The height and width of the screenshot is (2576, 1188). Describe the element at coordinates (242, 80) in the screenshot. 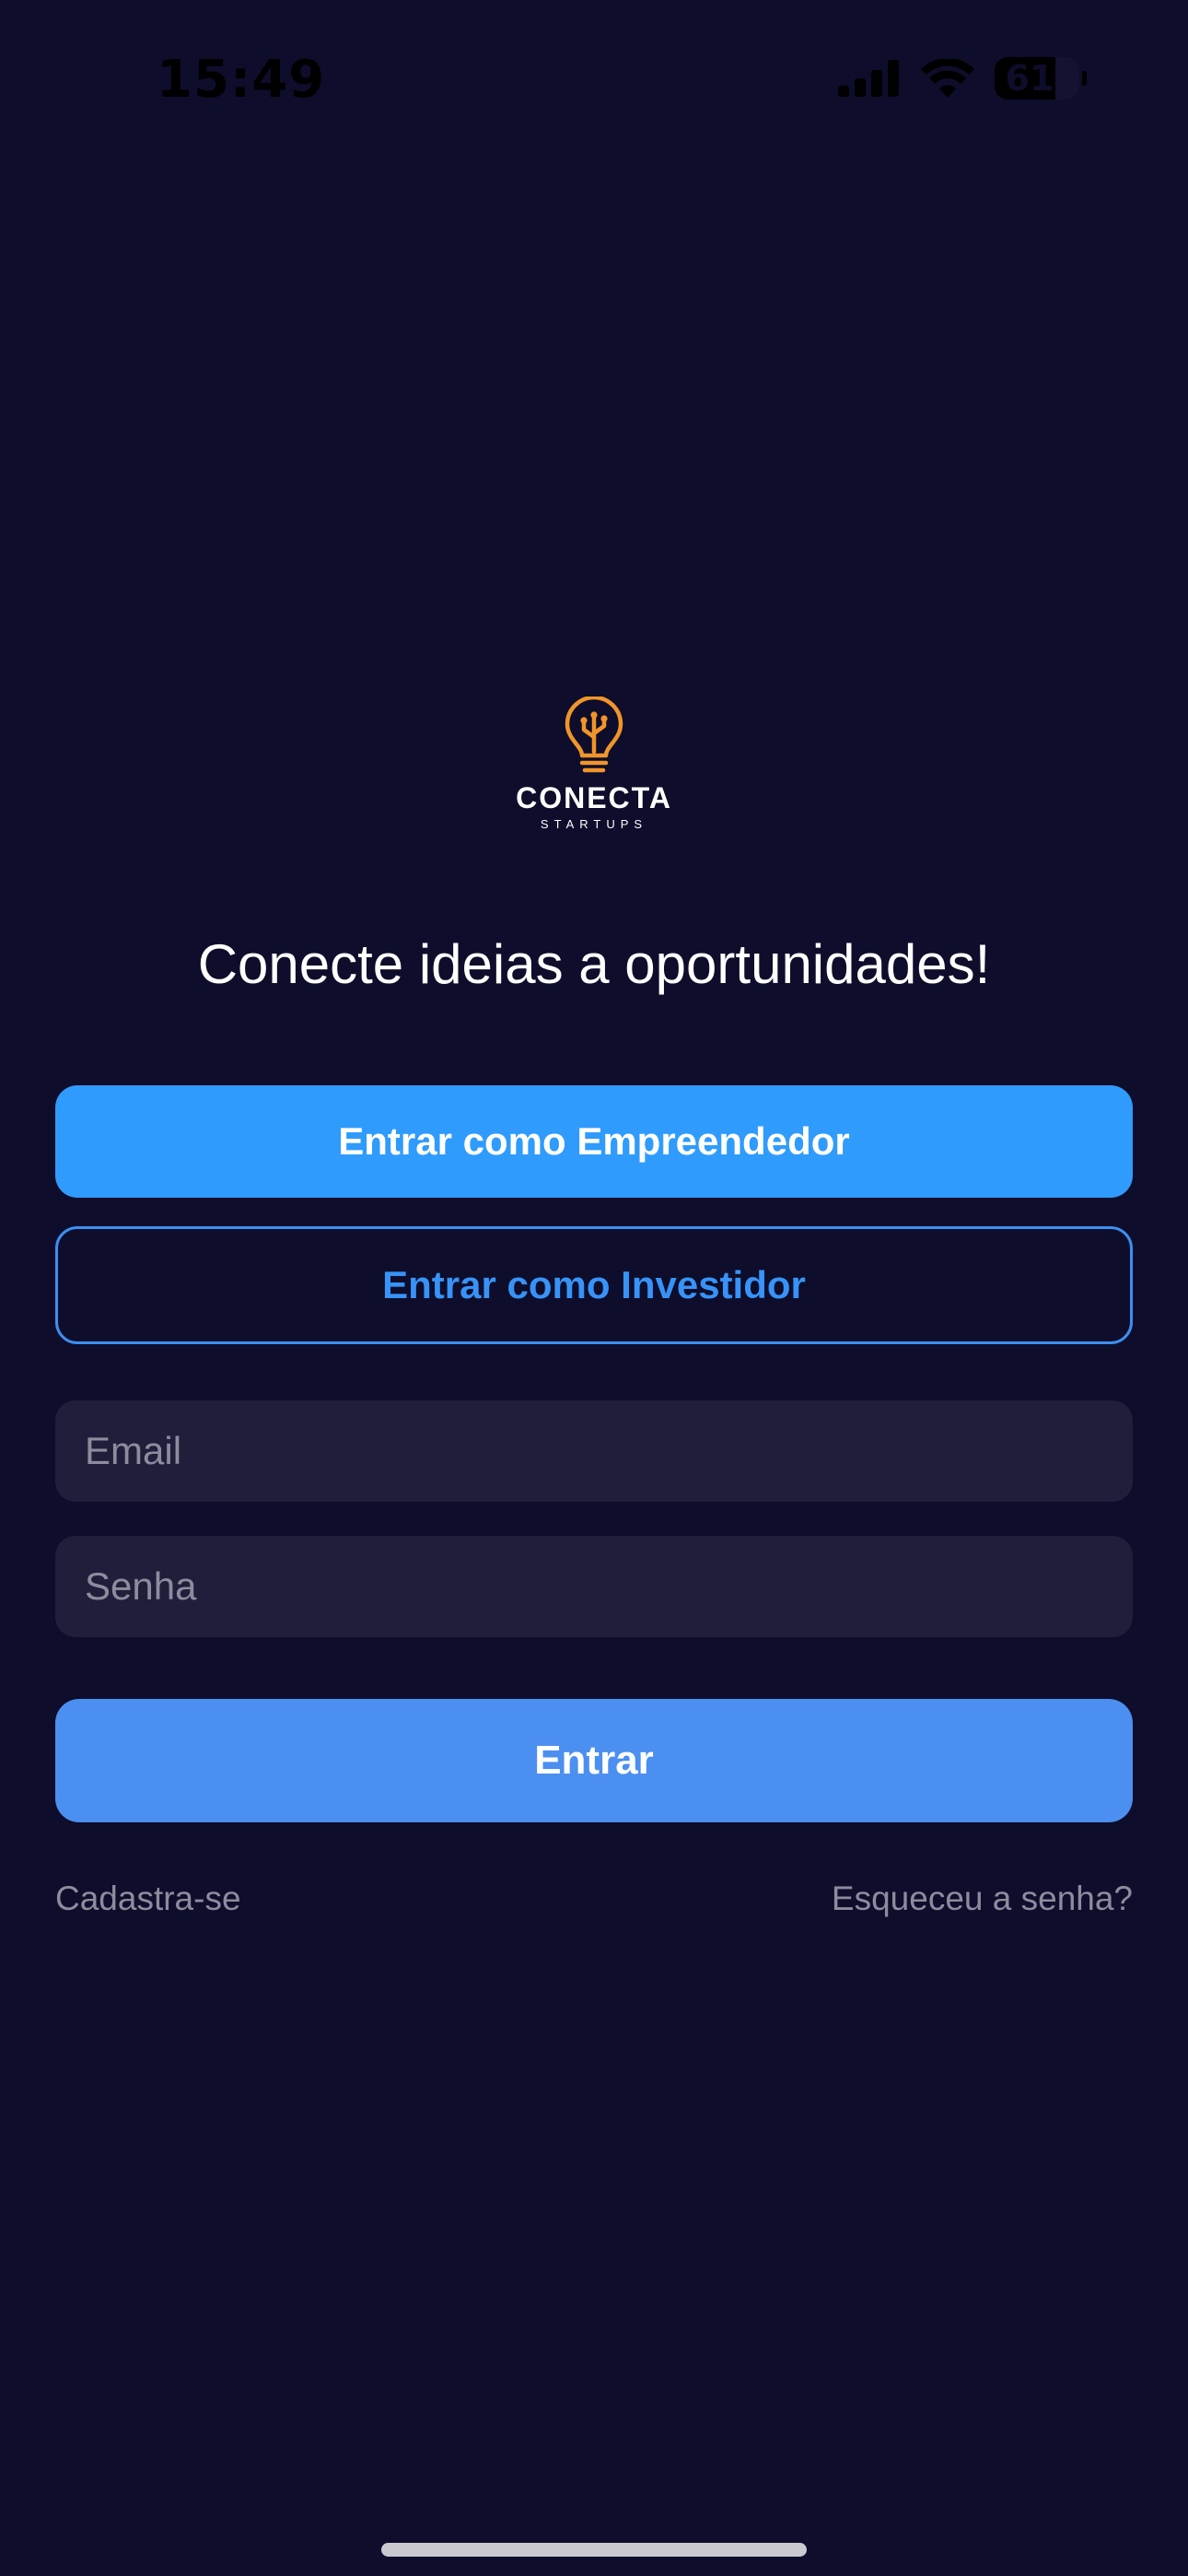

I see `status-time: 15:49` at that location.